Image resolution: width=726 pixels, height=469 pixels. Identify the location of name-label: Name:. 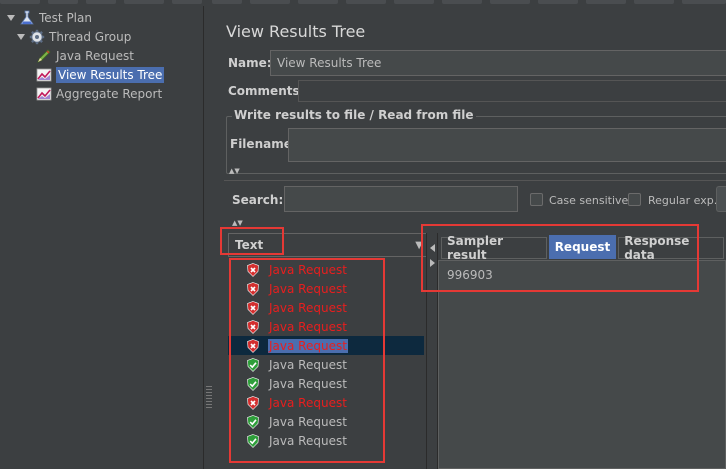
(250, 63).